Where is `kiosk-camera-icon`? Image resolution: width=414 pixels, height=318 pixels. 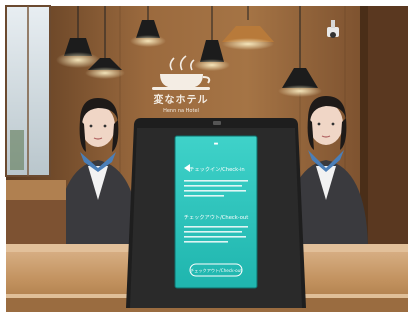
kiosk-camera-icon is located at coordinates (217, 123).